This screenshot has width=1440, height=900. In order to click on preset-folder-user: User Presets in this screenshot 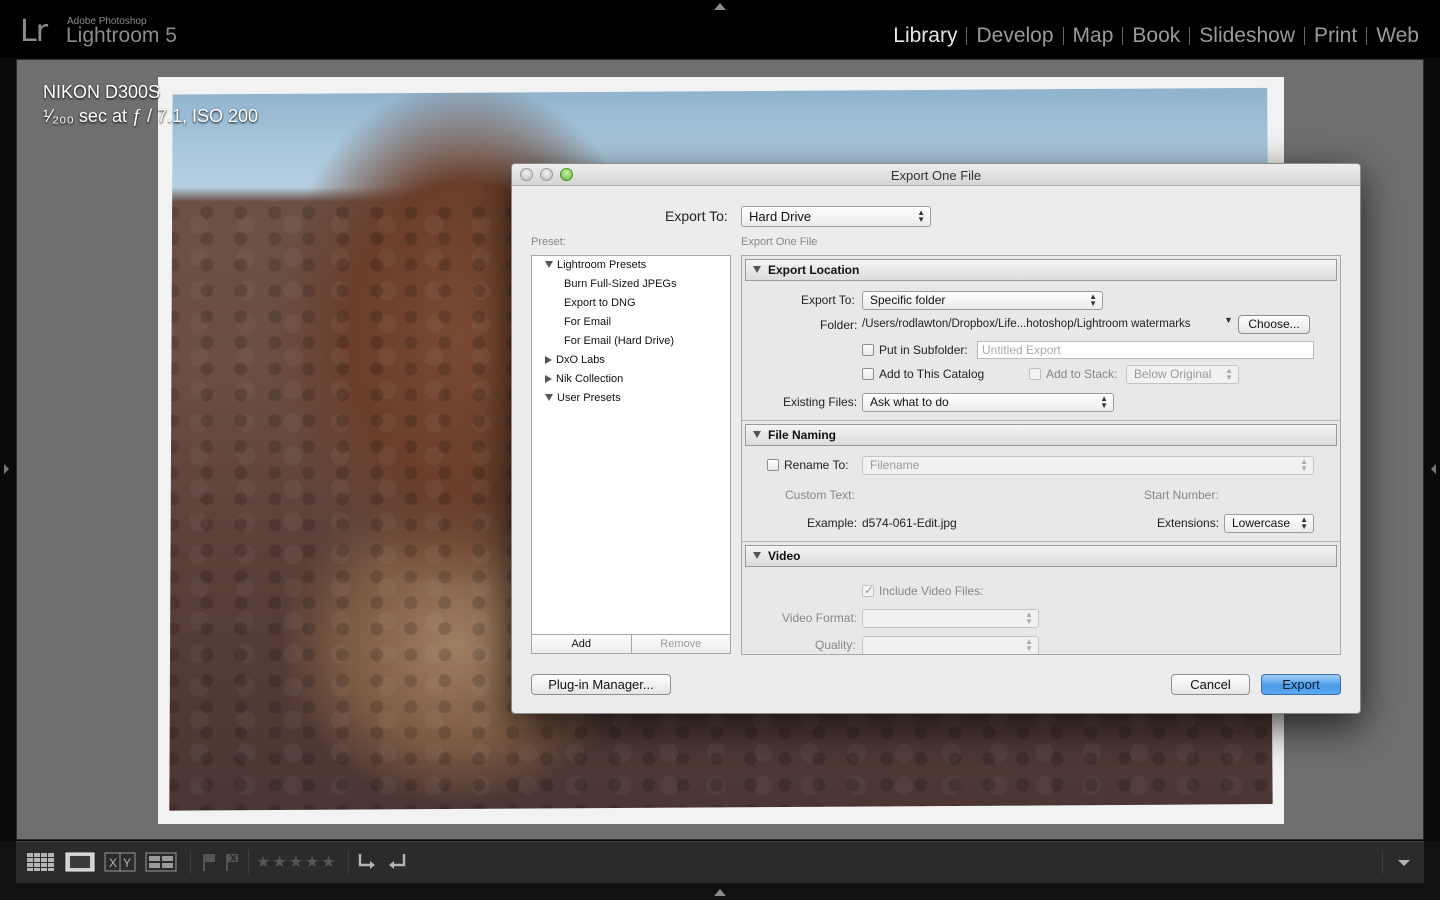, I will do `click(583, 398)`.